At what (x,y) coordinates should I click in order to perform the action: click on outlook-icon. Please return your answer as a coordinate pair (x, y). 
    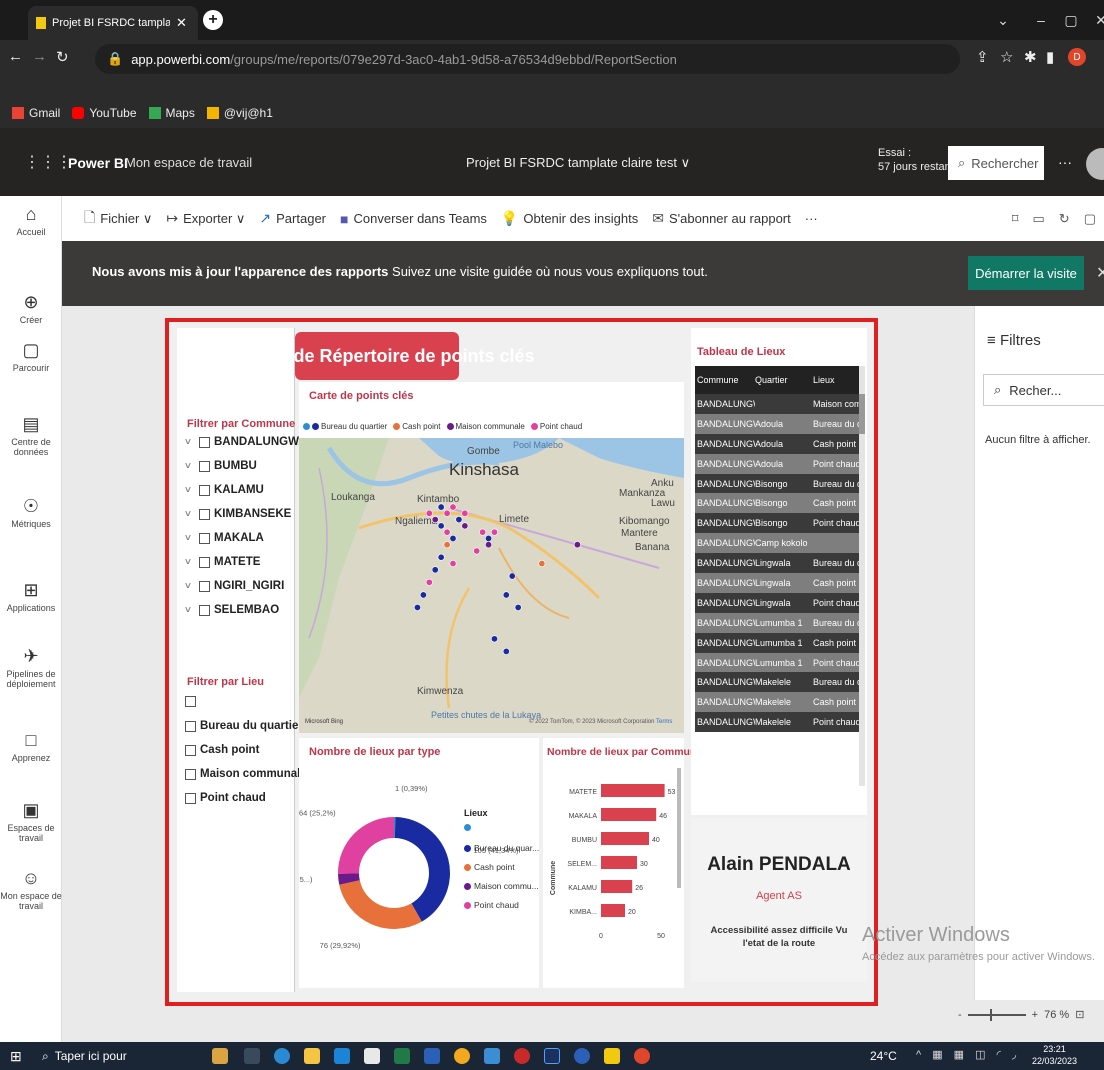
    Looking at the image, I should click on (492, 1056).